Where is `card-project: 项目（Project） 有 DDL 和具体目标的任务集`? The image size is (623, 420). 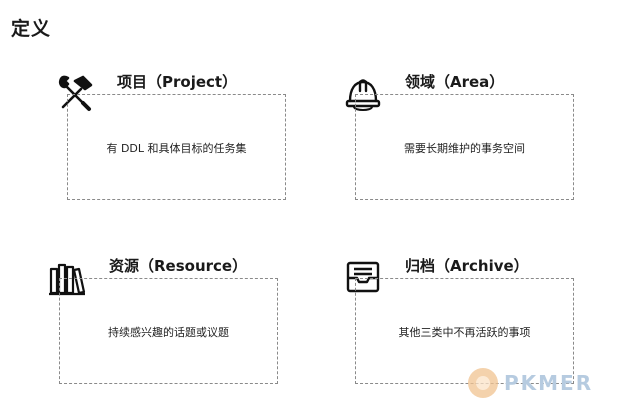 card-project: 项目（Project） 有 DDL 和具体目标的任务集 is located at coordinates (175, 141).